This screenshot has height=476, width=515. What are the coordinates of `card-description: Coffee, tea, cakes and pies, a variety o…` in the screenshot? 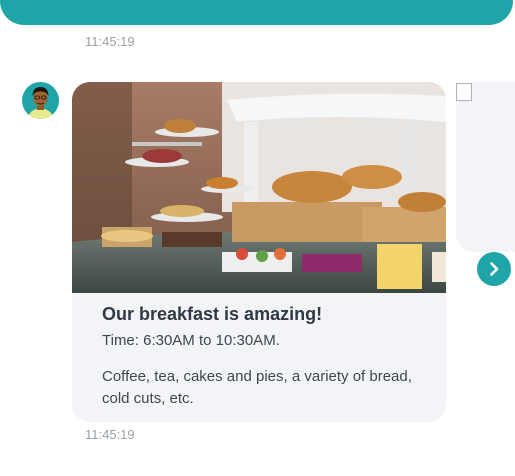 It's located at (257, 387).